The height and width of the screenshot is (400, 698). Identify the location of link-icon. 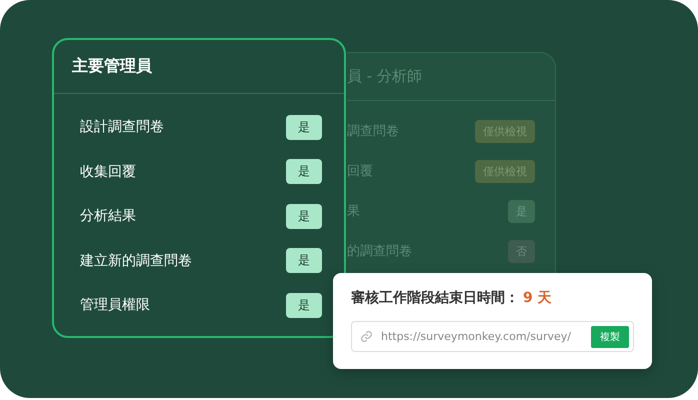
(366, 336).